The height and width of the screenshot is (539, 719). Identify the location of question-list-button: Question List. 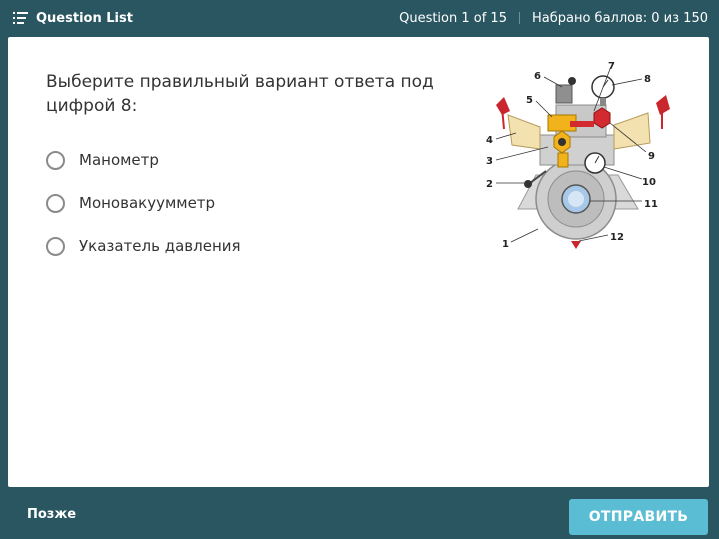
(73, 18).